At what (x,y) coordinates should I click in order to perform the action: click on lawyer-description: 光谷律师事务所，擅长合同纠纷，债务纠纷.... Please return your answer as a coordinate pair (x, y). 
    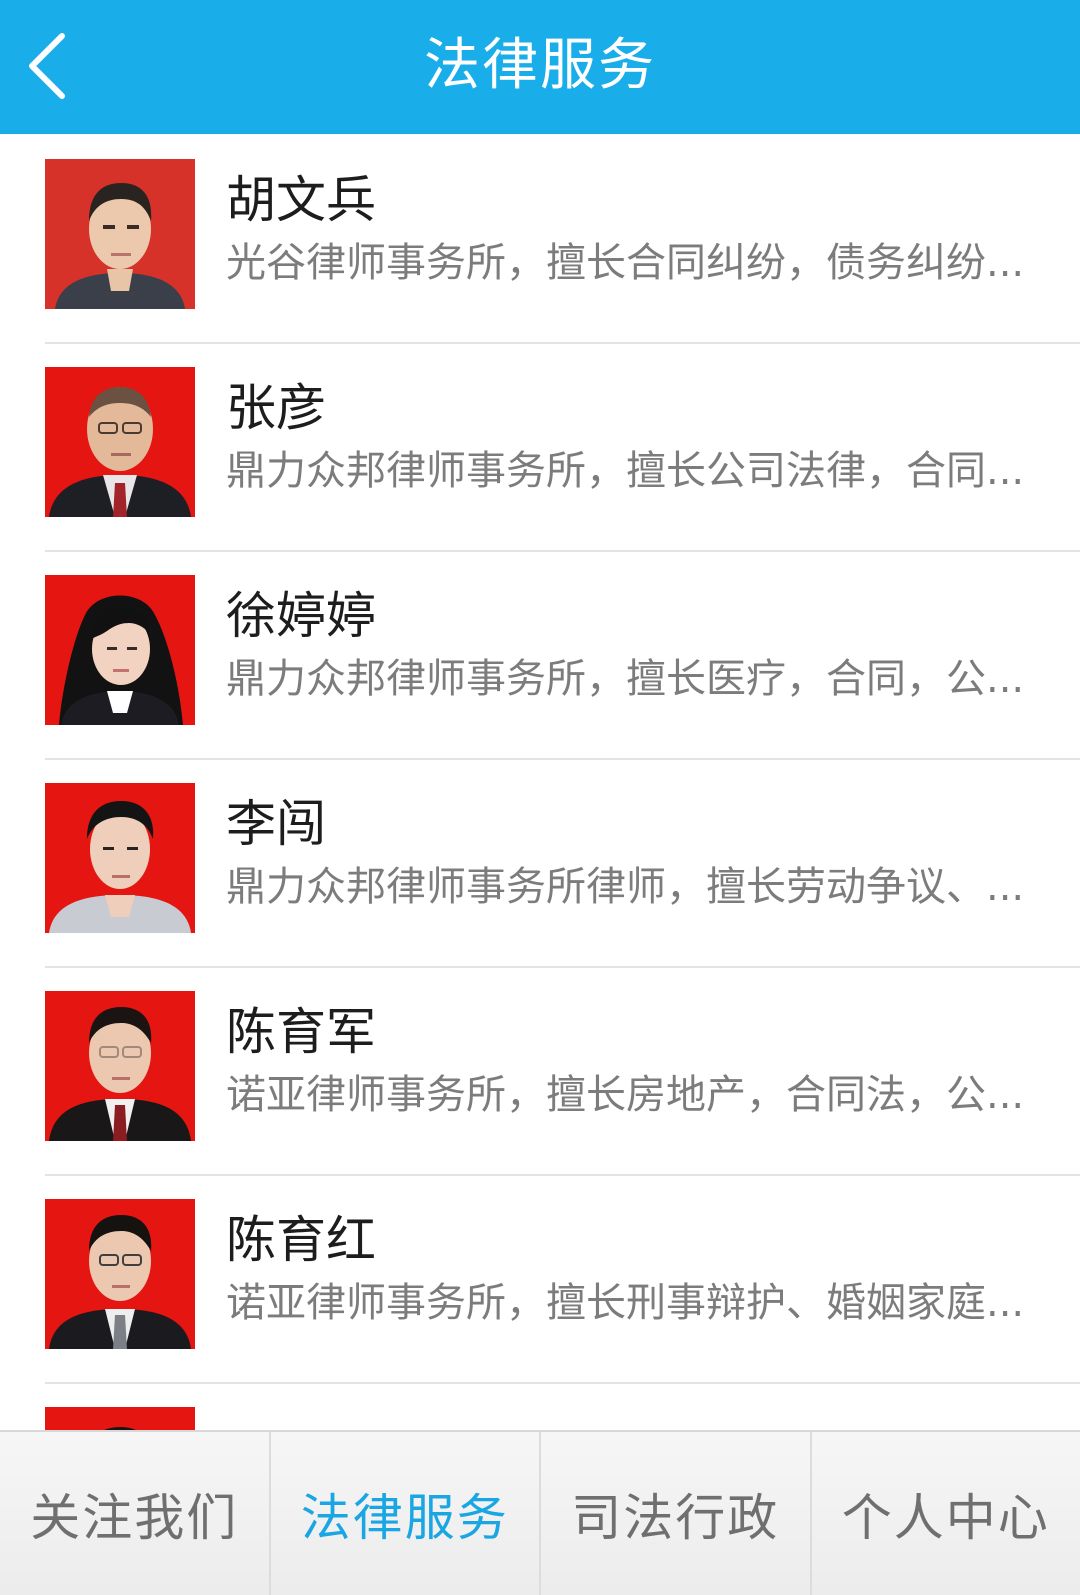
    Looking at the image, I should click on (625, 263).